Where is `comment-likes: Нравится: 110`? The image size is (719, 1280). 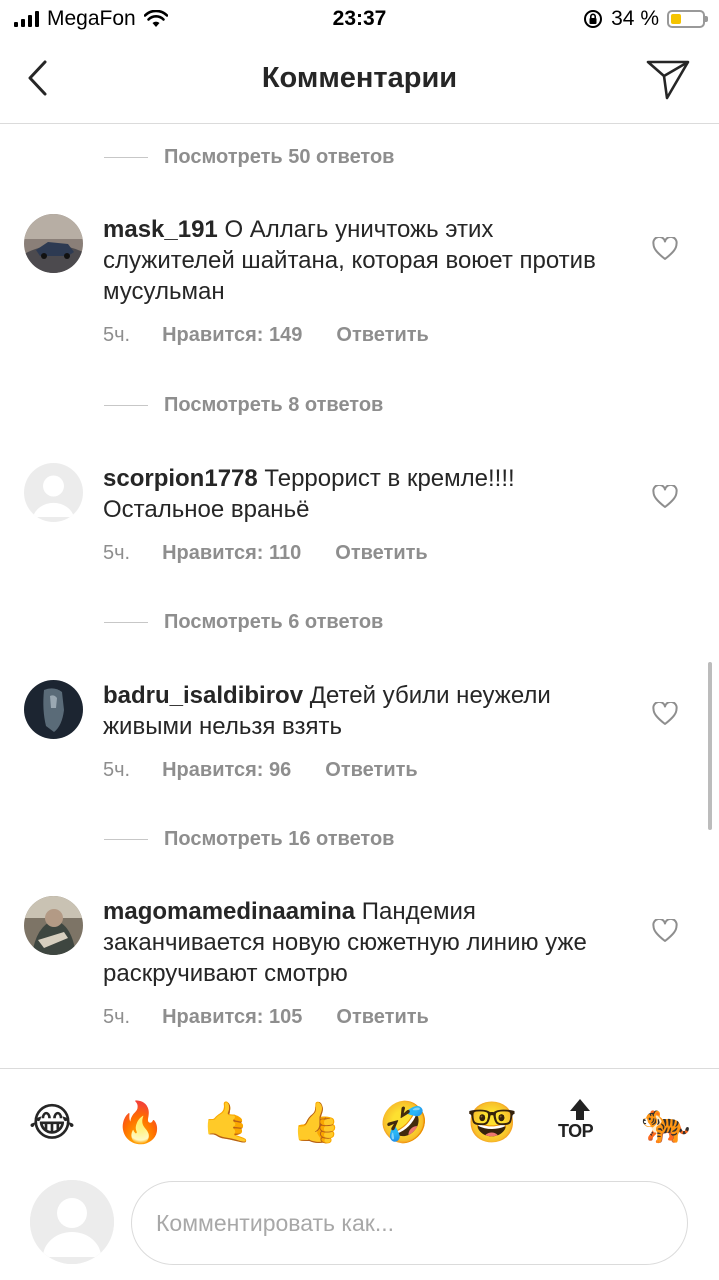 comment-likes: Нравится: 110 is located at coordinates (231, 553).